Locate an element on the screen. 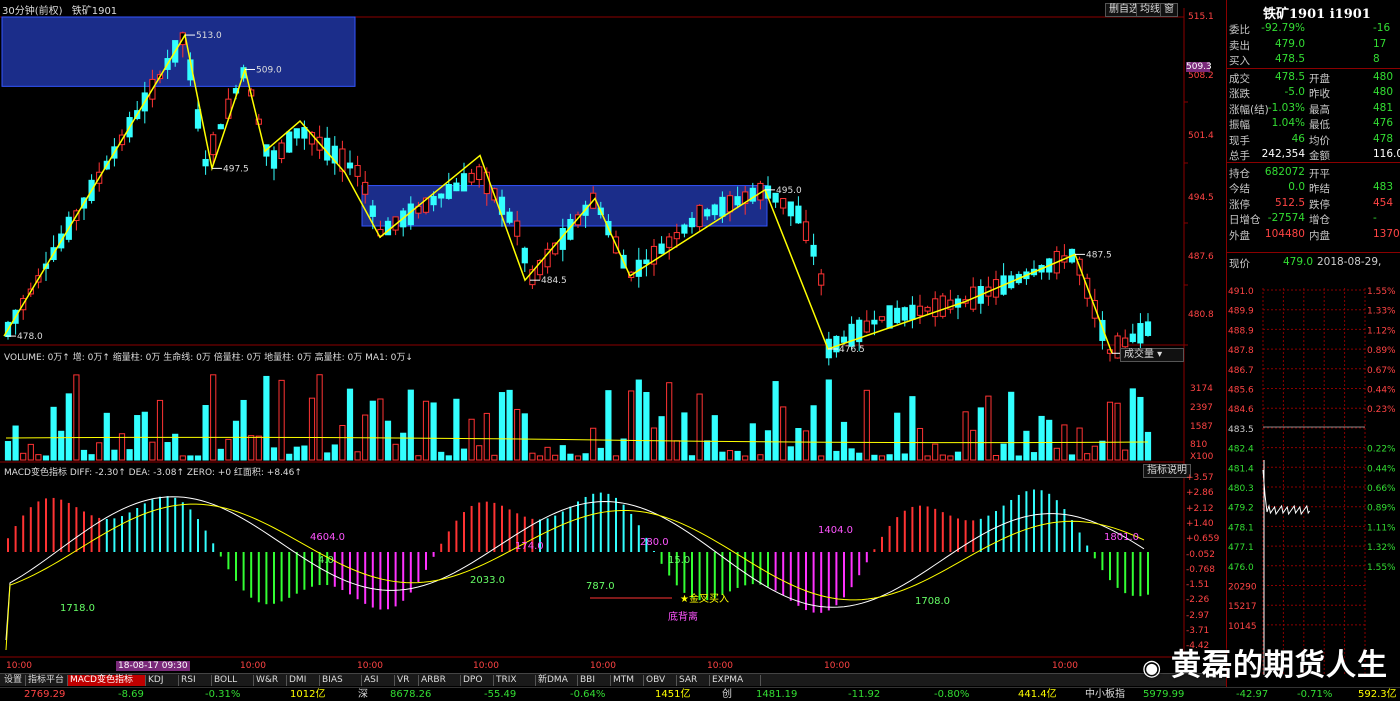 The image size is (1400, 701). quote-row: 日增仓 -27574 增仓 - is located at coordinates (1313, 220).